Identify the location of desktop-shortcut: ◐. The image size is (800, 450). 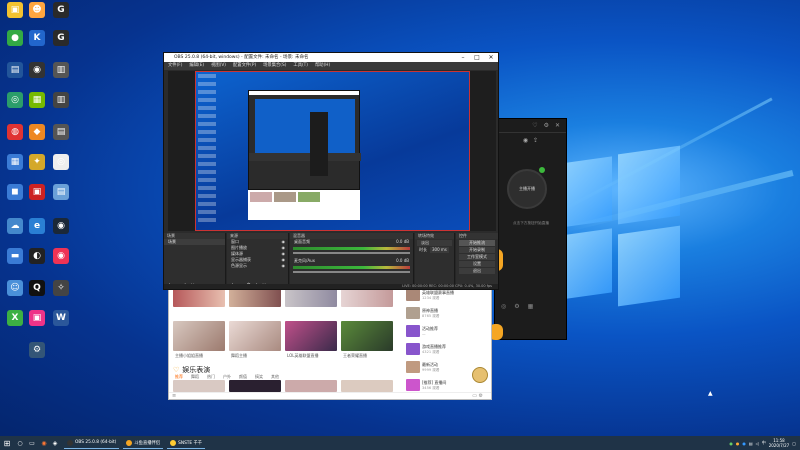
(37, 256).